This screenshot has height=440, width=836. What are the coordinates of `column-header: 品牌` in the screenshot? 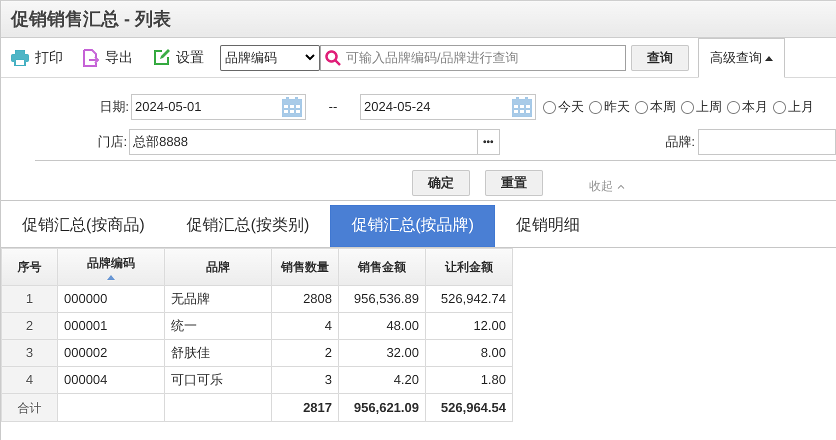 It's located at (218, 267).